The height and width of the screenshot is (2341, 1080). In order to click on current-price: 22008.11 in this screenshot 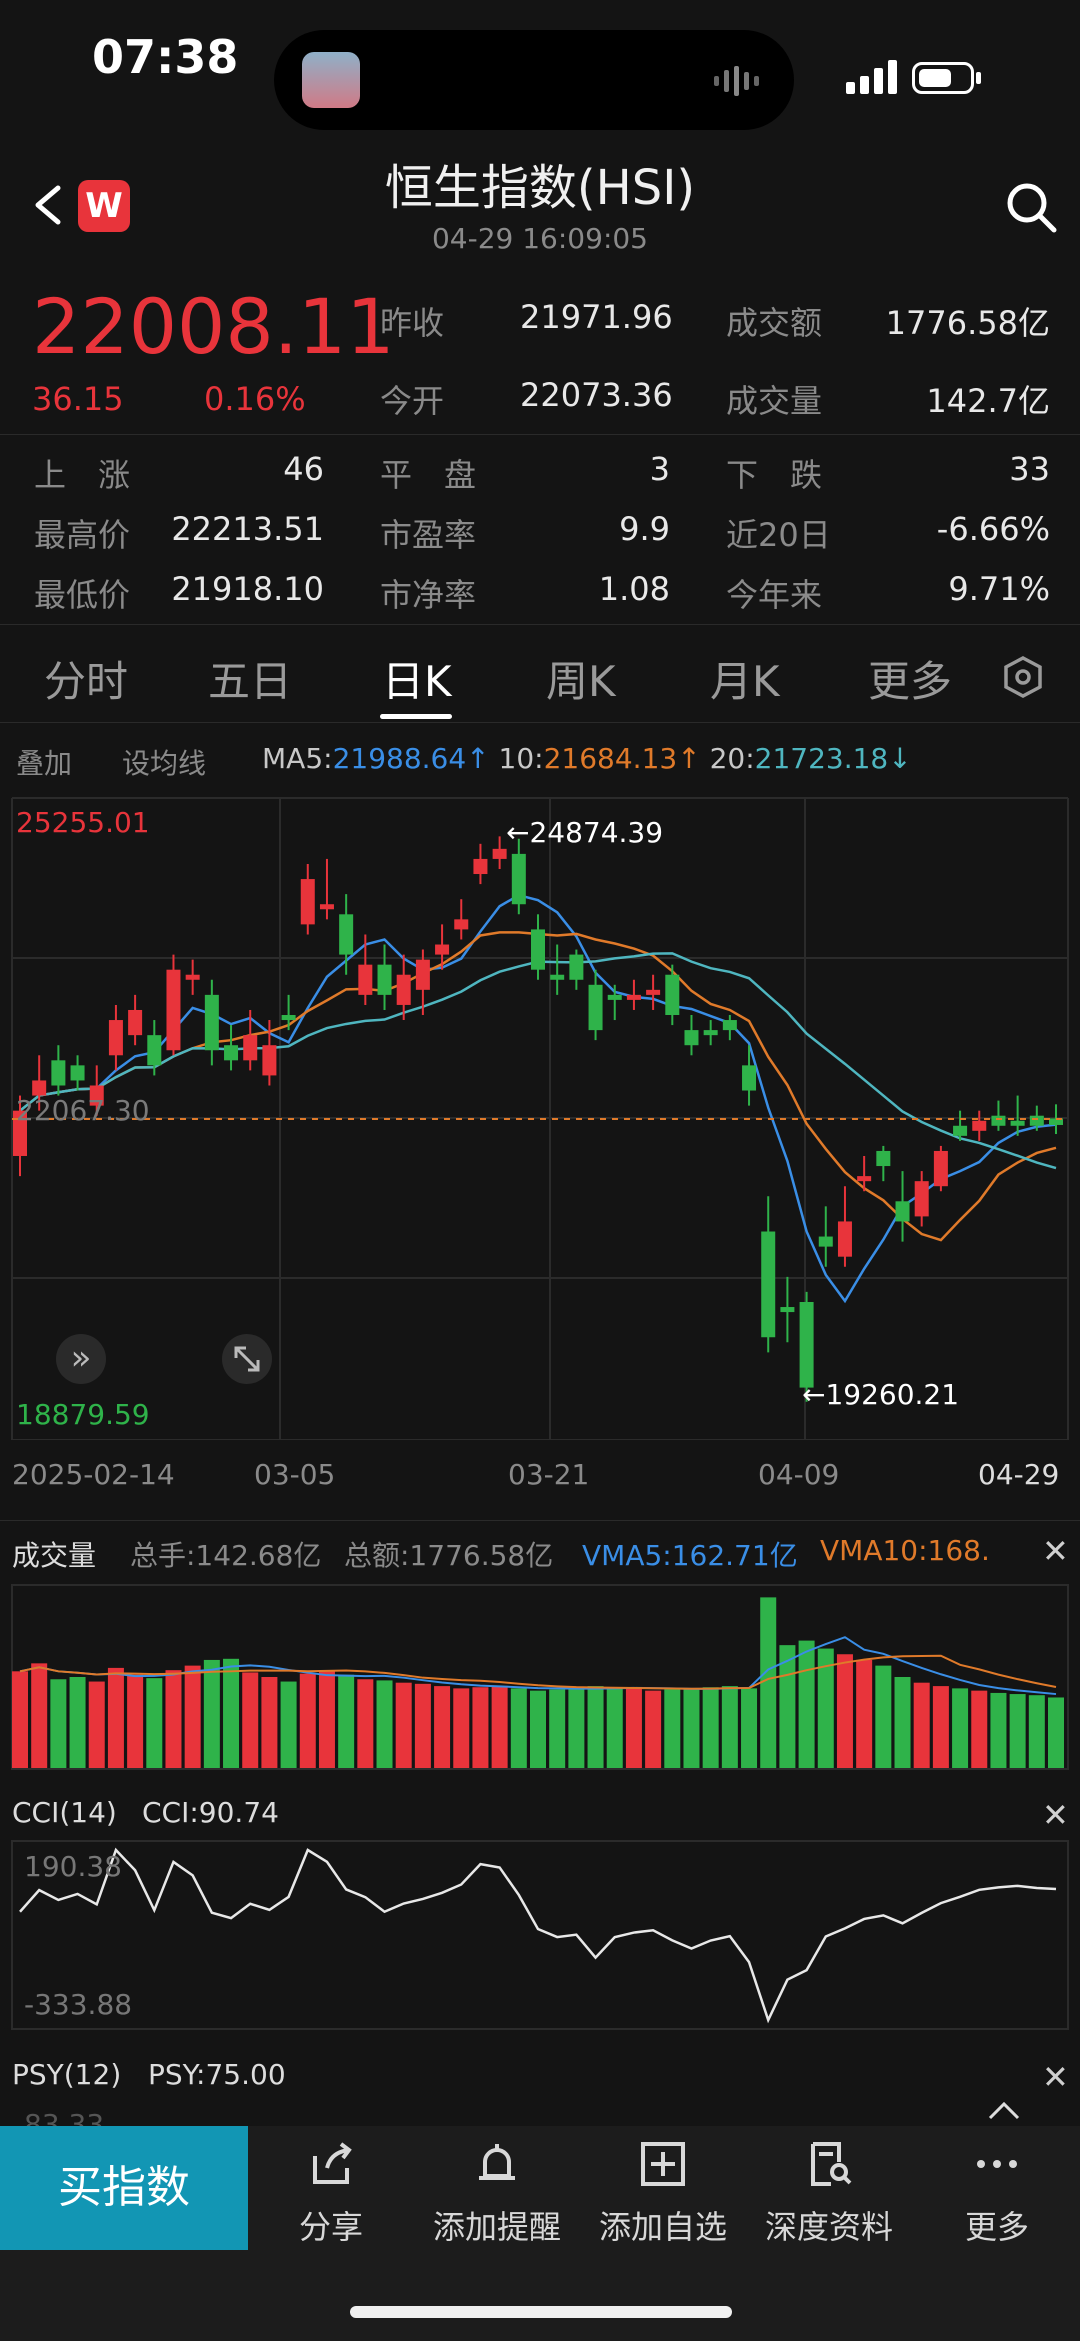, I will do `click(213, 326)`.